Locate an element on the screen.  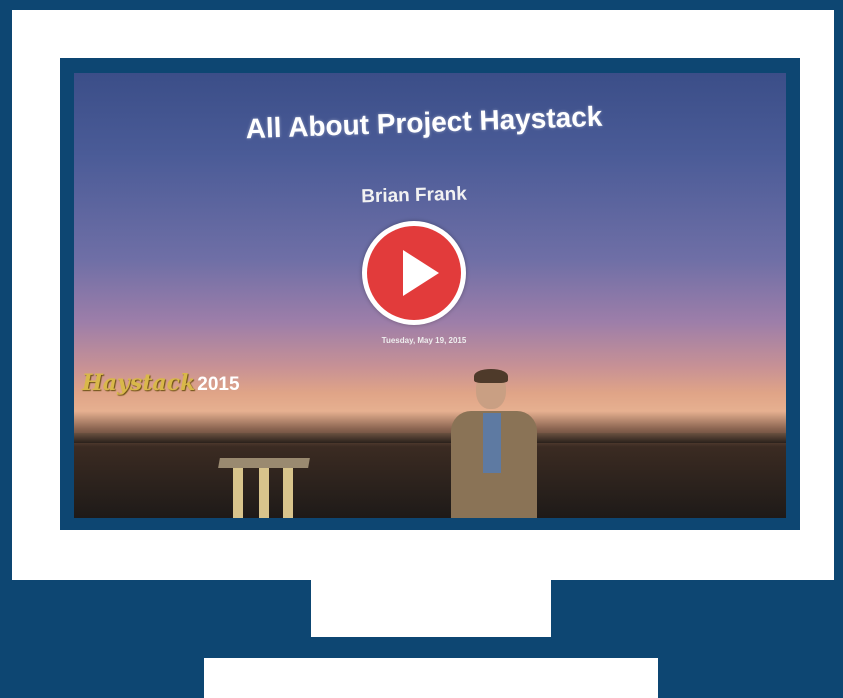
play-button is located at coordinates (414, 273).